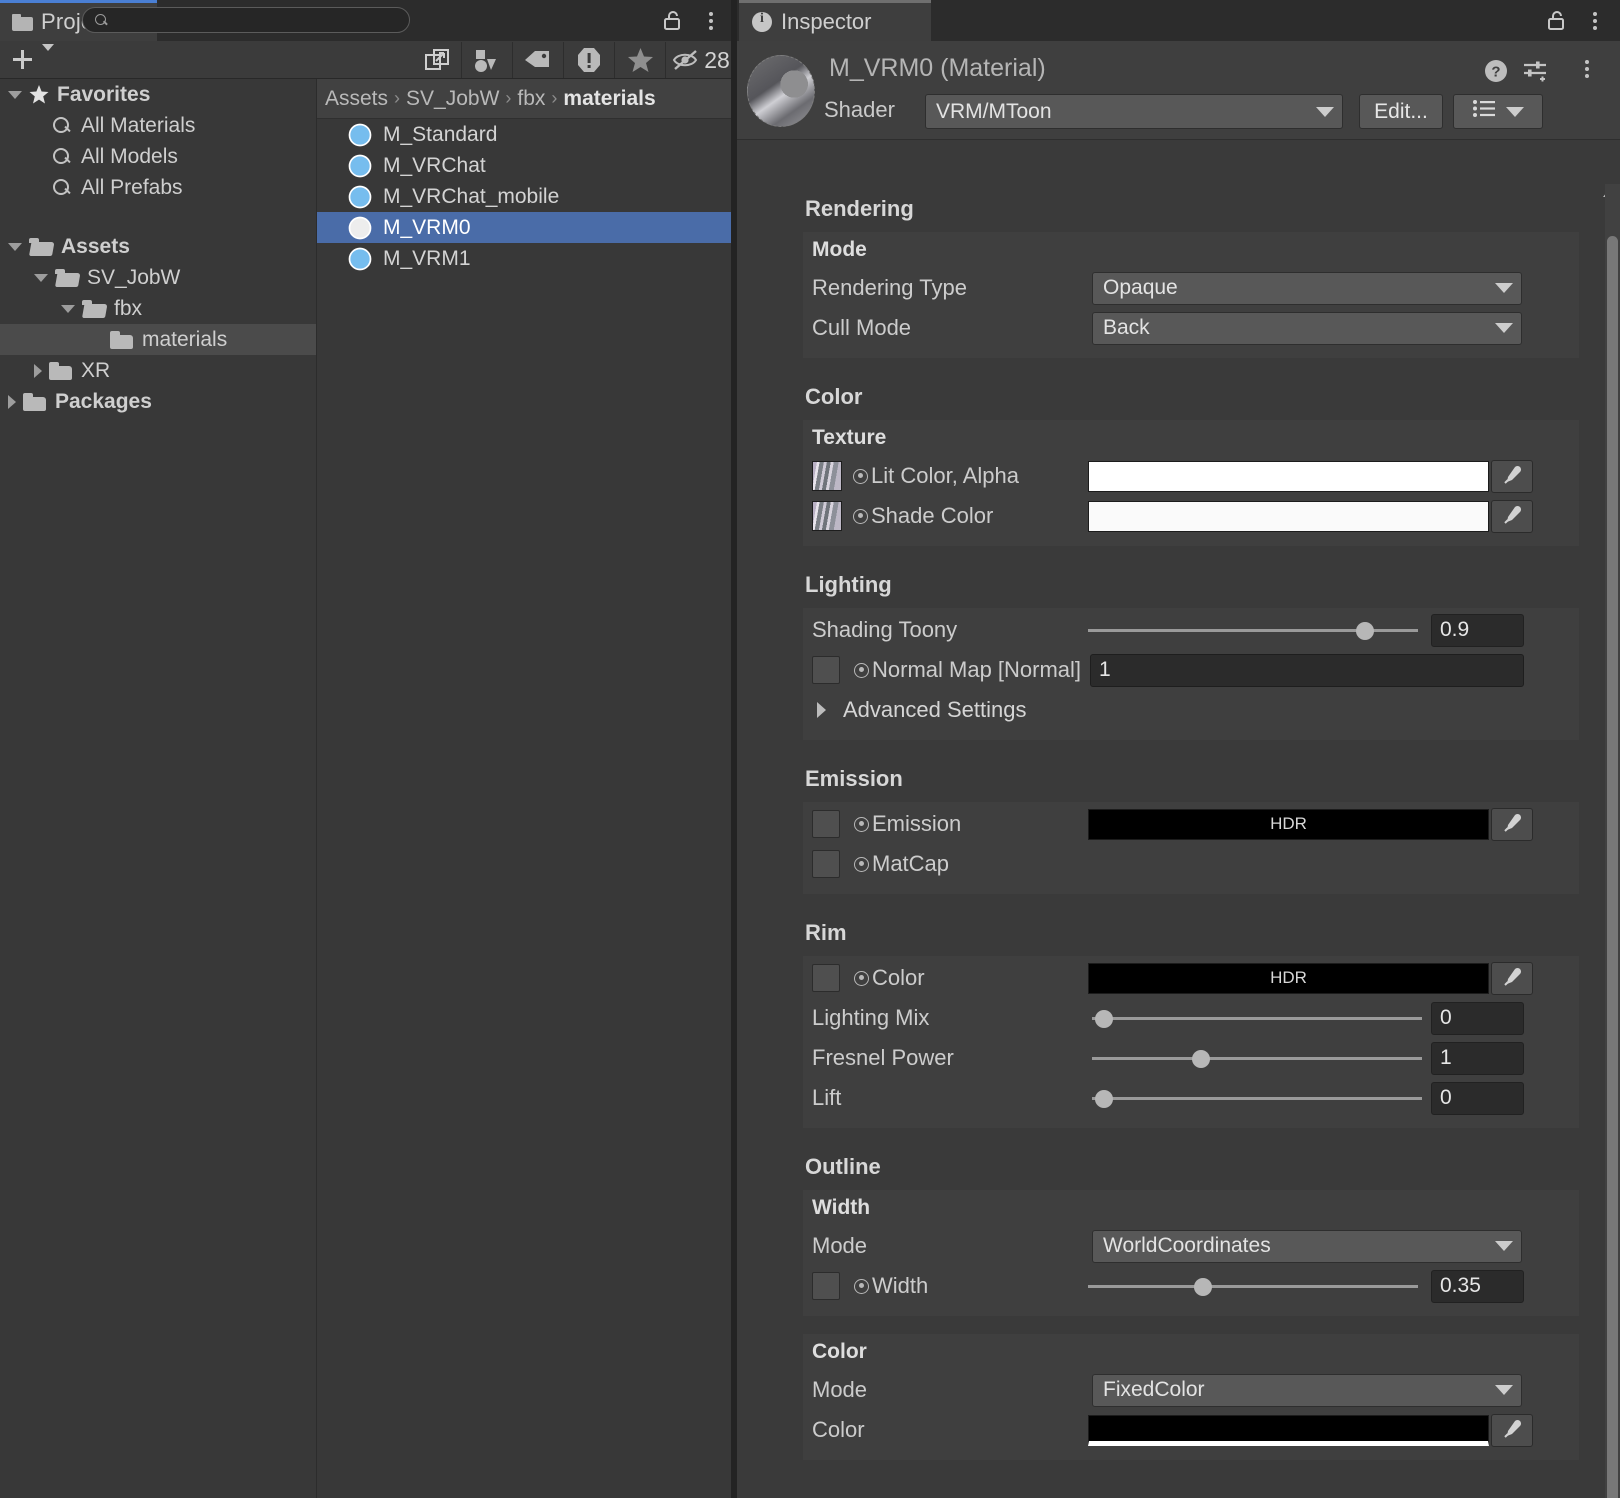 This screenshot has height=1498, width=1620. Describe the element at coordinates (427, 227) in the screenshot. I see `list-item-label: M_VRM0` at that location.